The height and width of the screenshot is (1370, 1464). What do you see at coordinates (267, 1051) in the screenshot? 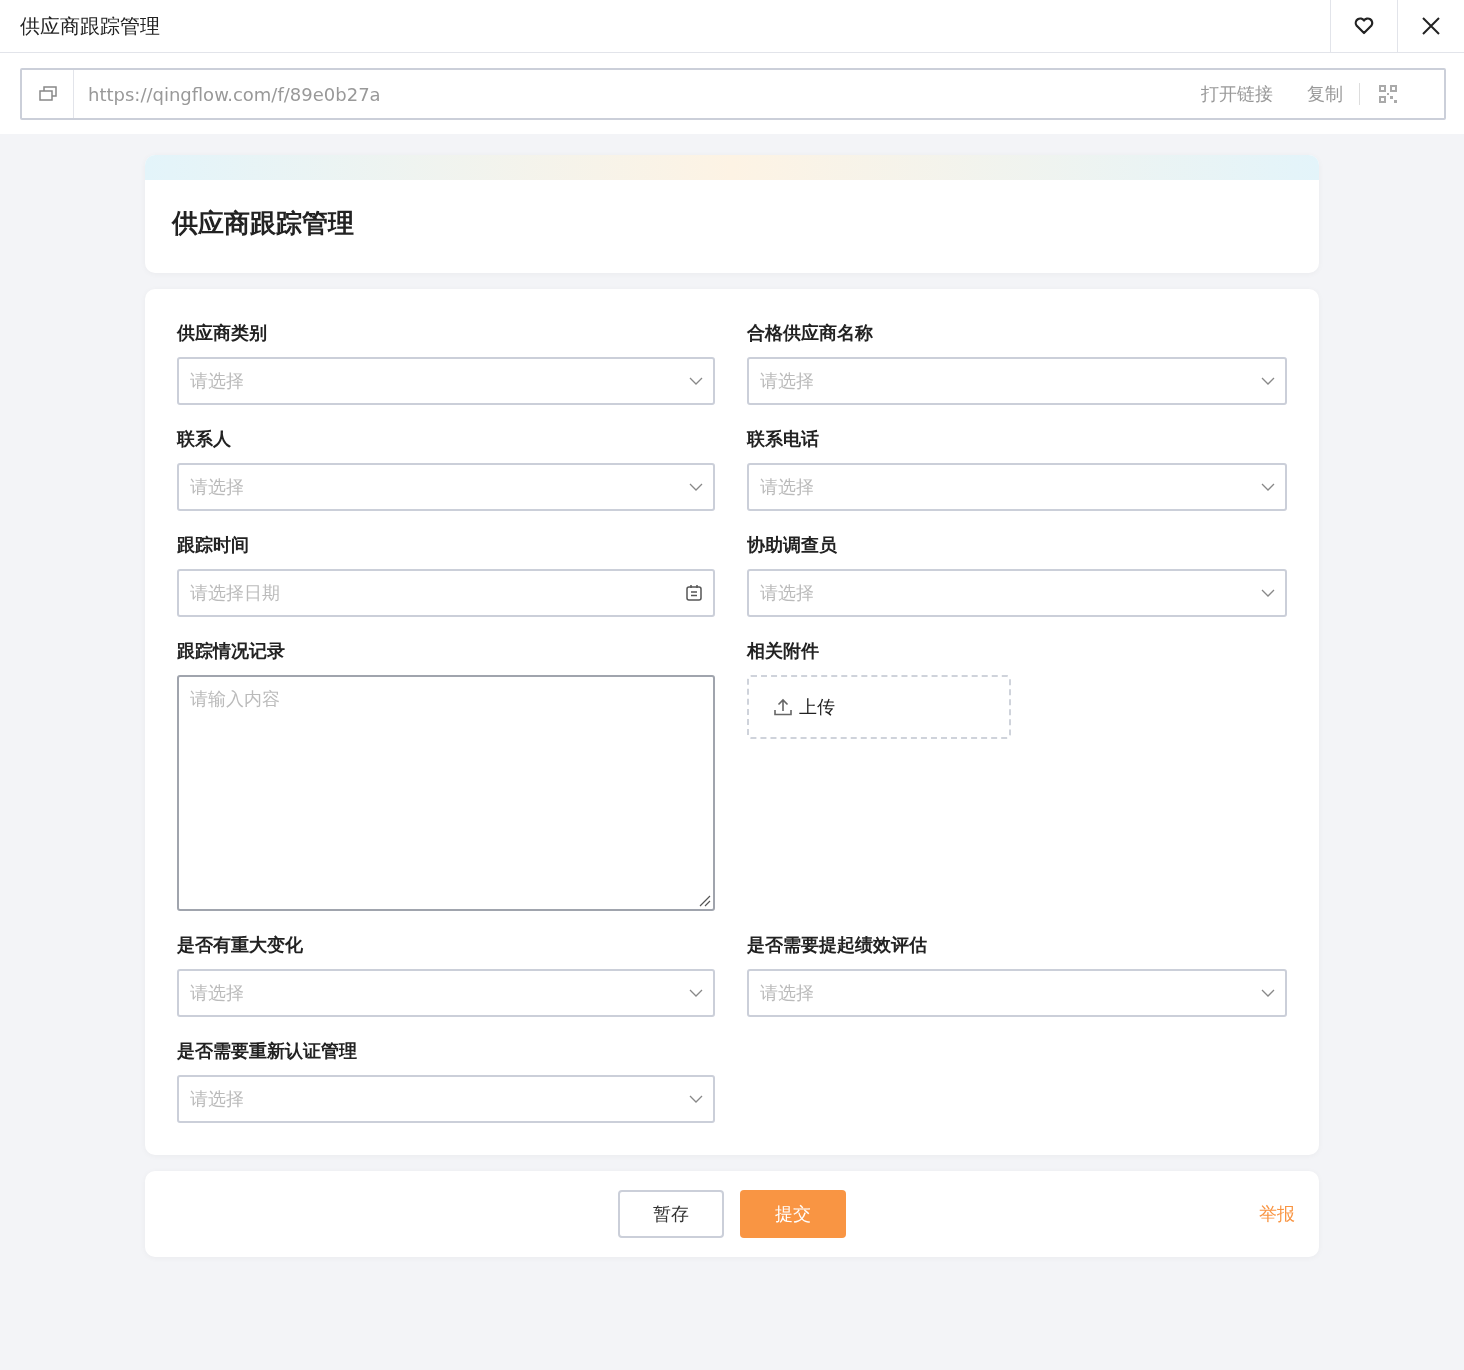
I see `field-label: 是否需要重新认证管理` at bounding box center [267, 1051].